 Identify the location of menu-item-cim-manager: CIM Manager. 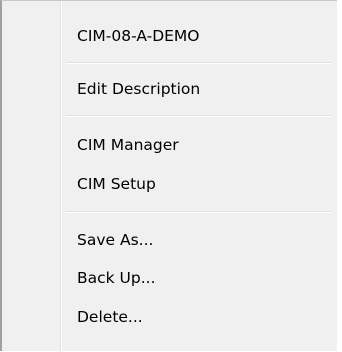
(128, 145).